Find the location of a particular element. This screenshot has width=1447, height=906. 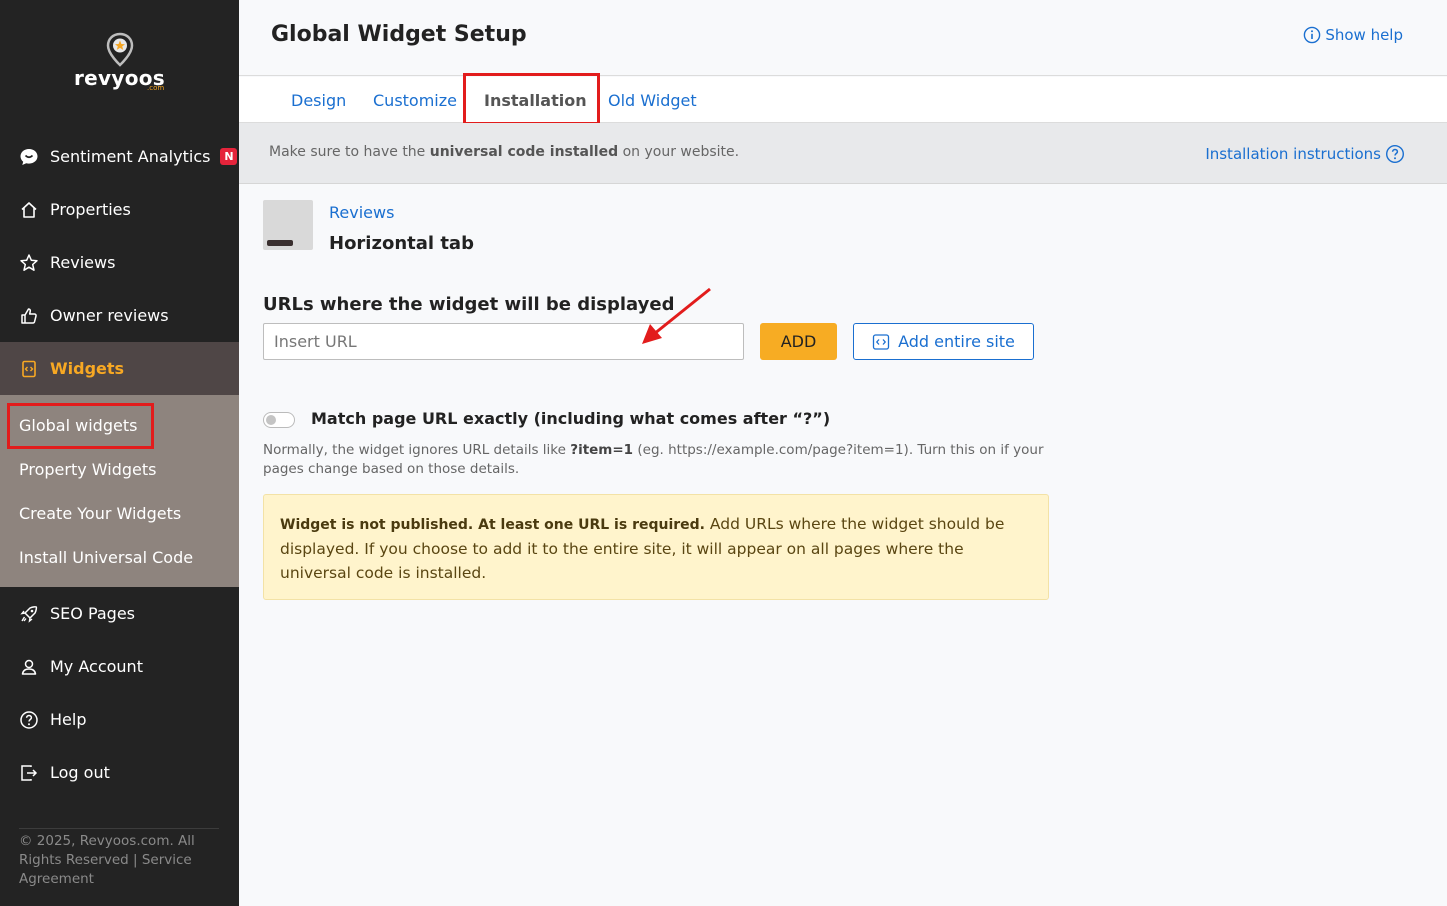

sidebar-item-label: My Account is located at coordinates (96, 666).